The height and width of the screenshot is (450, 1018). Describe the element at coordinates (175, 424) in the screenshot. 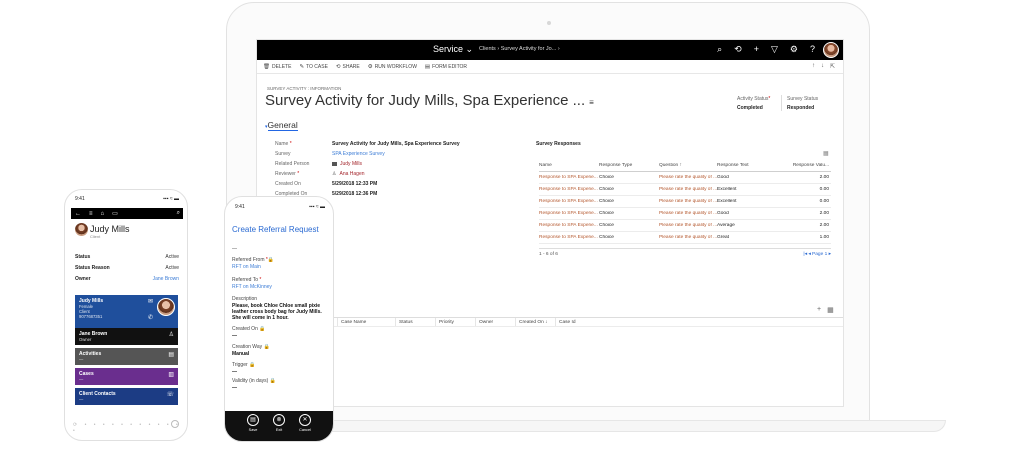

I see `circle-button` at that location.